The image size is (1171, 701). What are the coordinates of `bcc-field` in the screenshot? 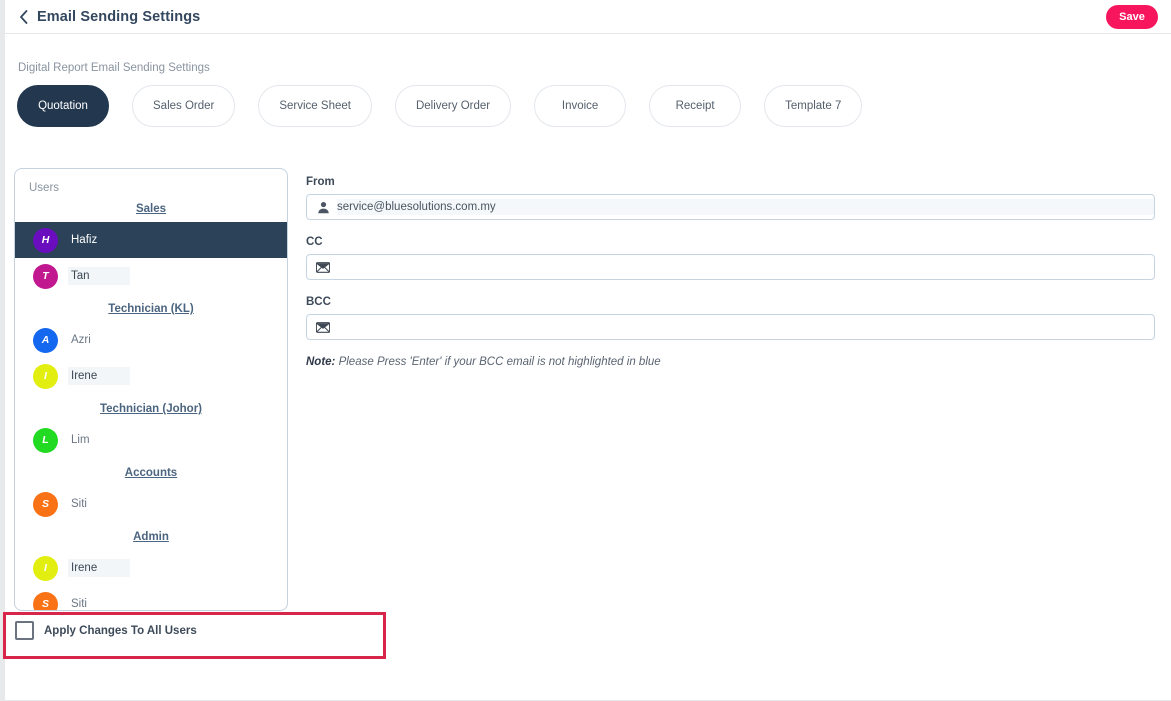 It's located at (730, 327).